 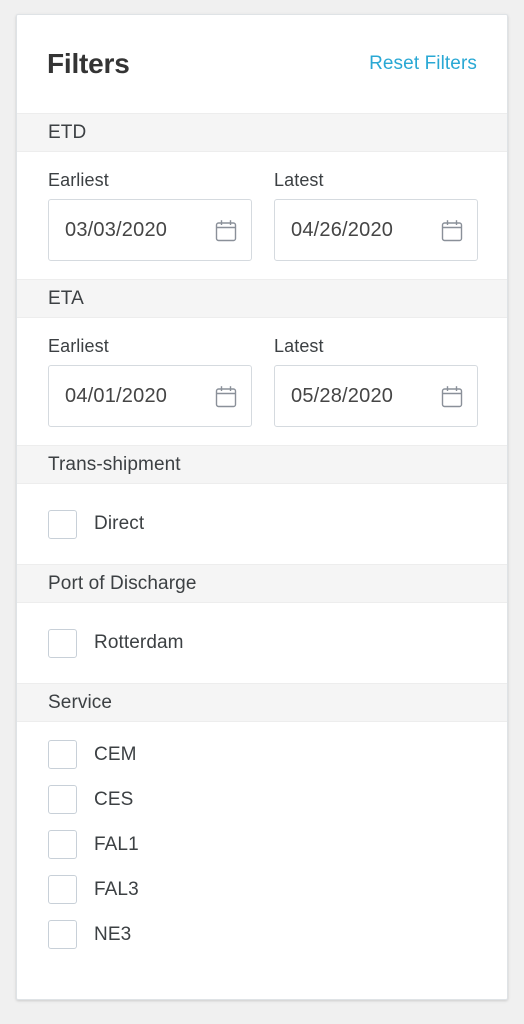 I want to click on section-label-transshipment: Trans-shipment, so click(x=114, y=464).